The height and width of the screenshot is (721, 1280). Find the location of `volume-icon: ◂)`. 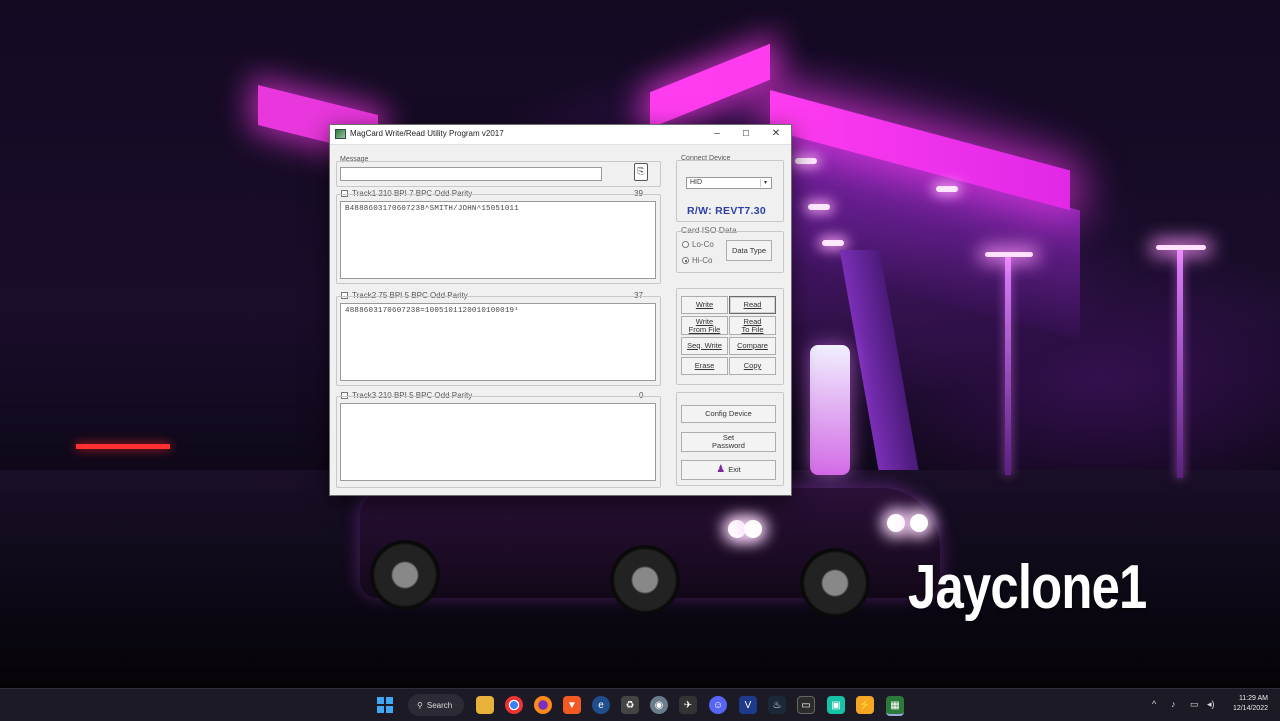

volume-icon: ◂) is located at coordinates (1211, 704).